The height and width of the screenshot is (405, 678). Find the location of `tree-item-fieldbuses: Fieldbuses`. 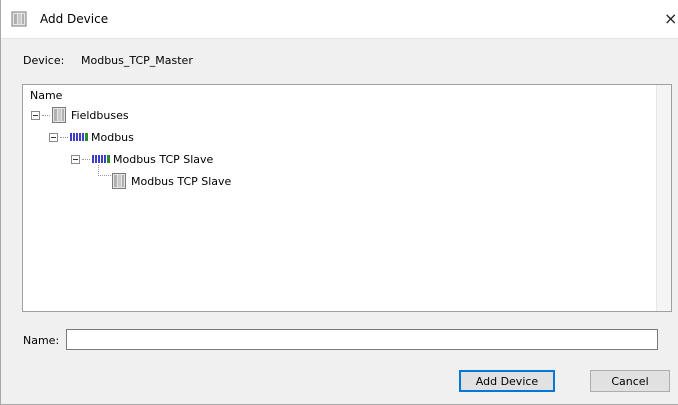

tree-item-fieldbuses: Fieldbuses is located at coordinates (80, 115).